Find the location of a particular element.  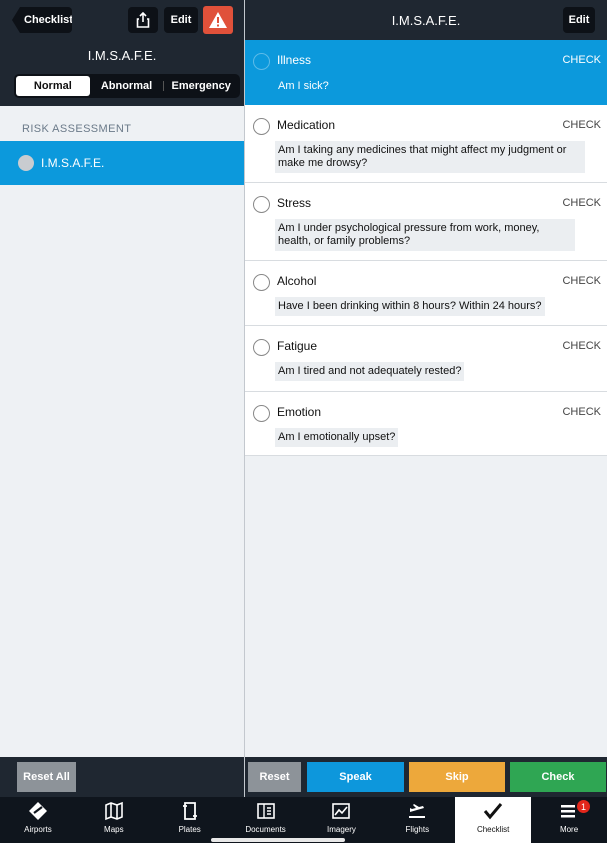

emergency-button is located at coordinates (218, 20).